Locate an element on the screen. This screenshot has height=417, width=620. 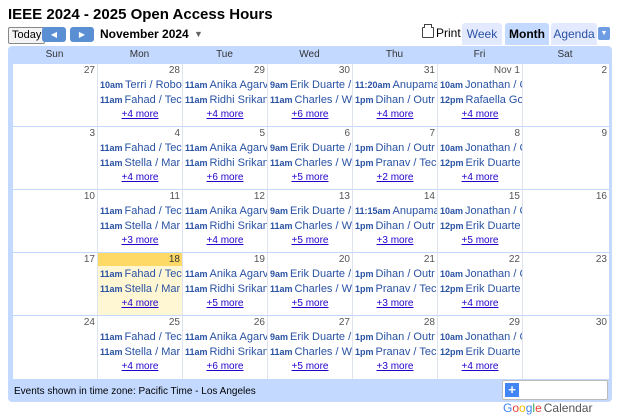
day-cell: 8 10am Jonathan / C 12pm Erik Duarte +4 more is located at coordinates (480, 158).